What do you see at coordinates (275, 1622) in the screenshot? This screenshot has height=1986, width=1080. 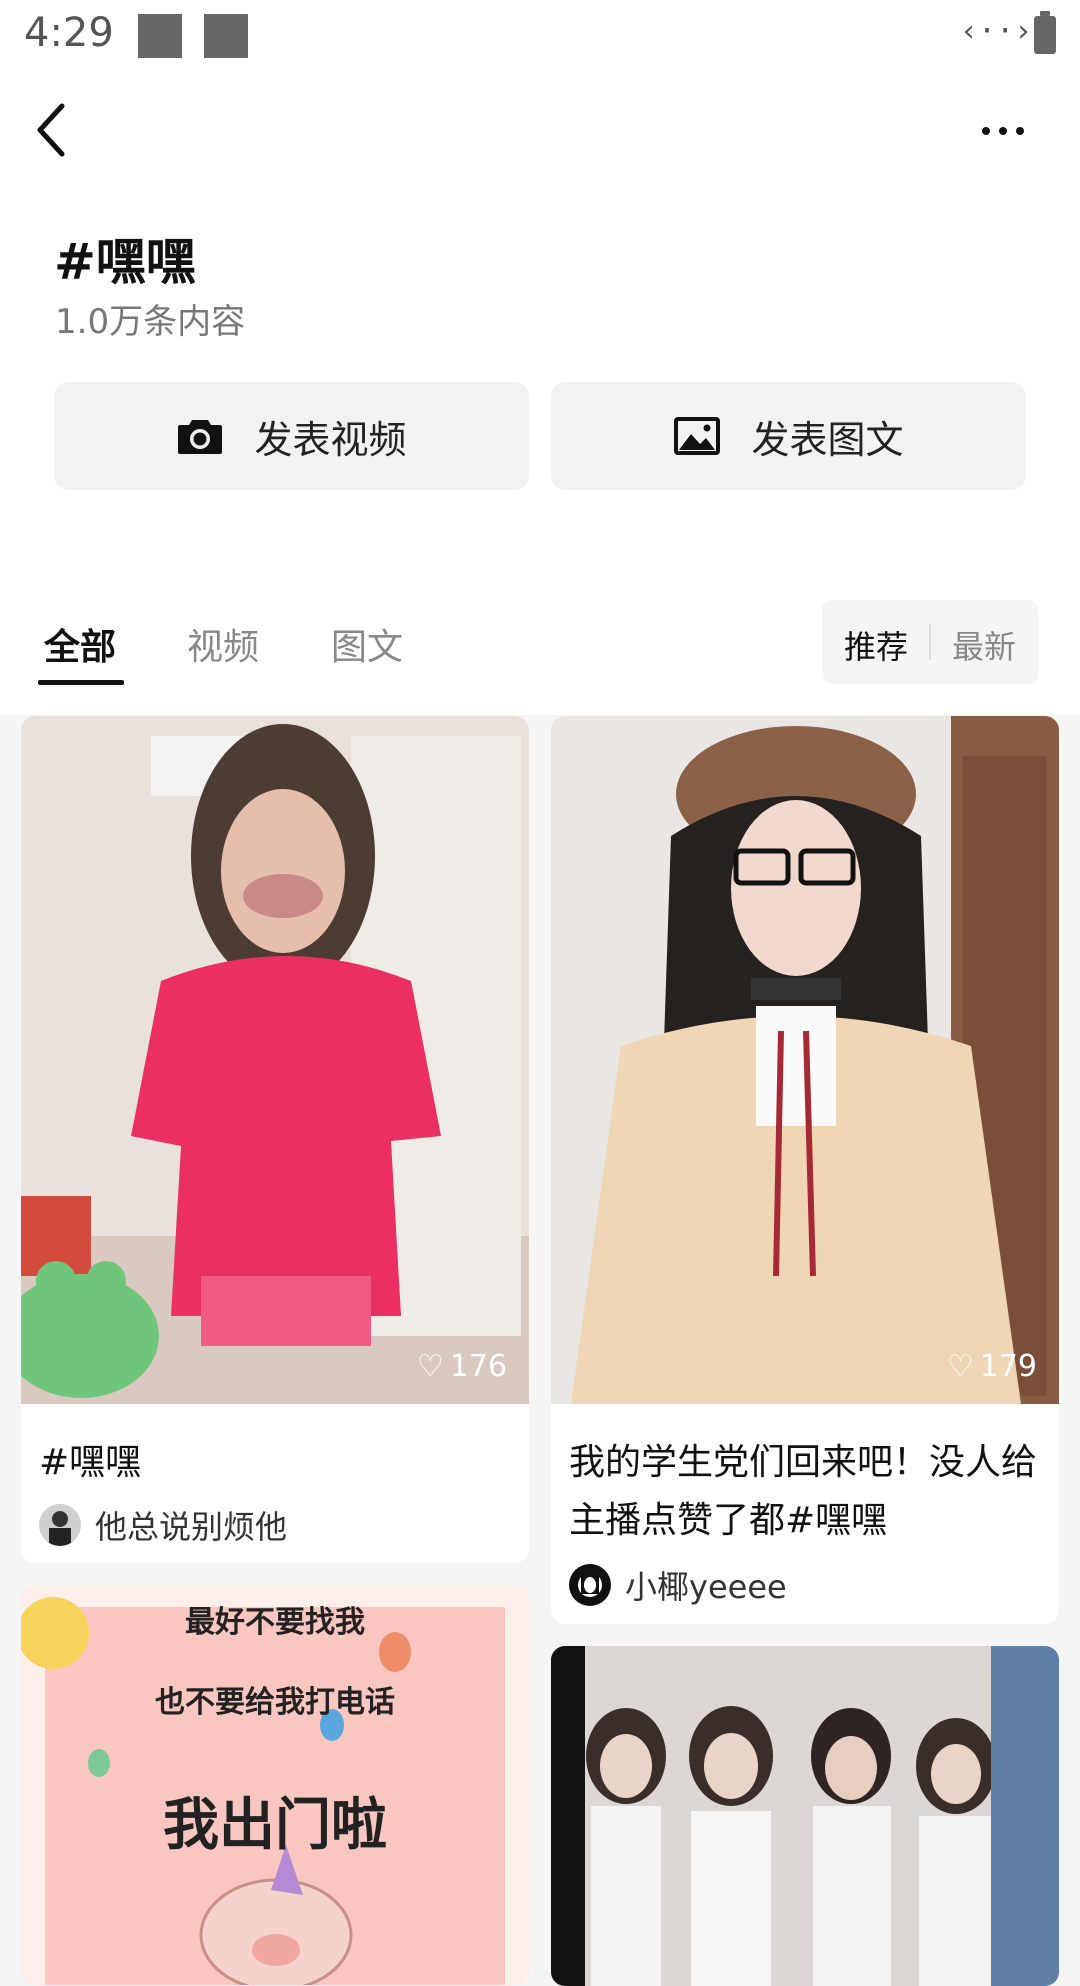 I see `poster-text: 最好不要找我` at bounding box center [275, 1622].